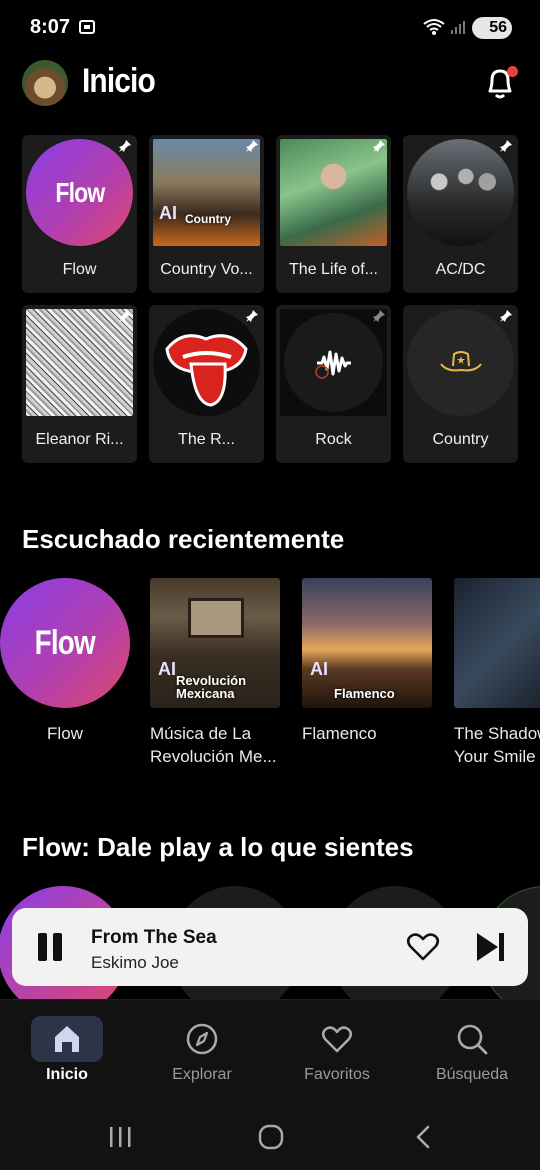 This screenshot has width=540, height=1170. I want to click on nav-label: Explorar, so click(202, 1074).